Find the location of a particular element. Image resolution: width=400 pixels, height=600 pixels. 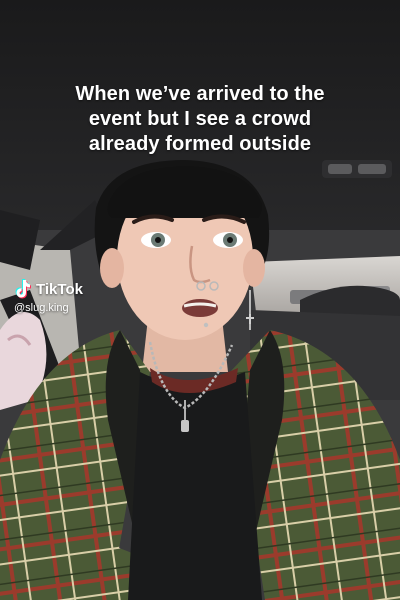

creator-handle: @slug.king is located at coordinates (41, 308).